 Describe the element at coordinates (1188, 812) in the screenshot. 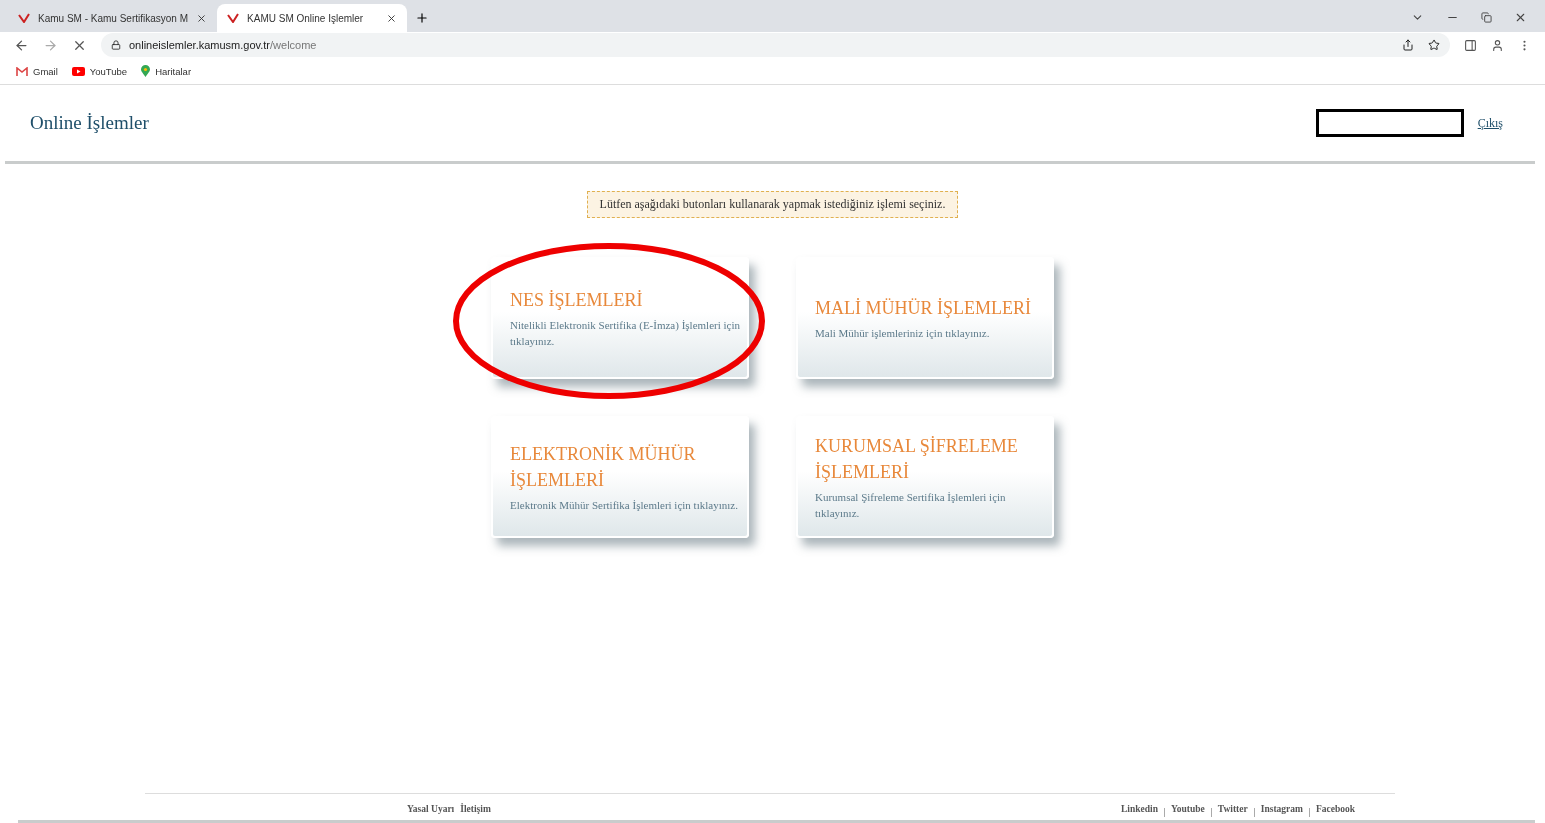

I see `footer-link: Youtube` at that location.